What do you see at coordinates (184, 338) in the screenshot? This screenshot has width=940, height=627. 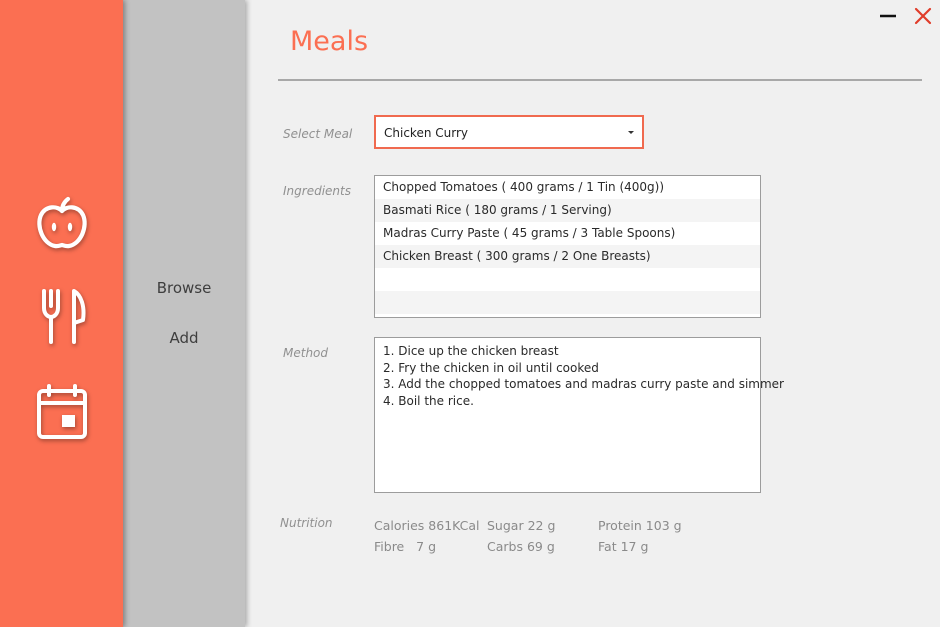 I see `add-nav-item: Add` at bounding box center [184, 338].